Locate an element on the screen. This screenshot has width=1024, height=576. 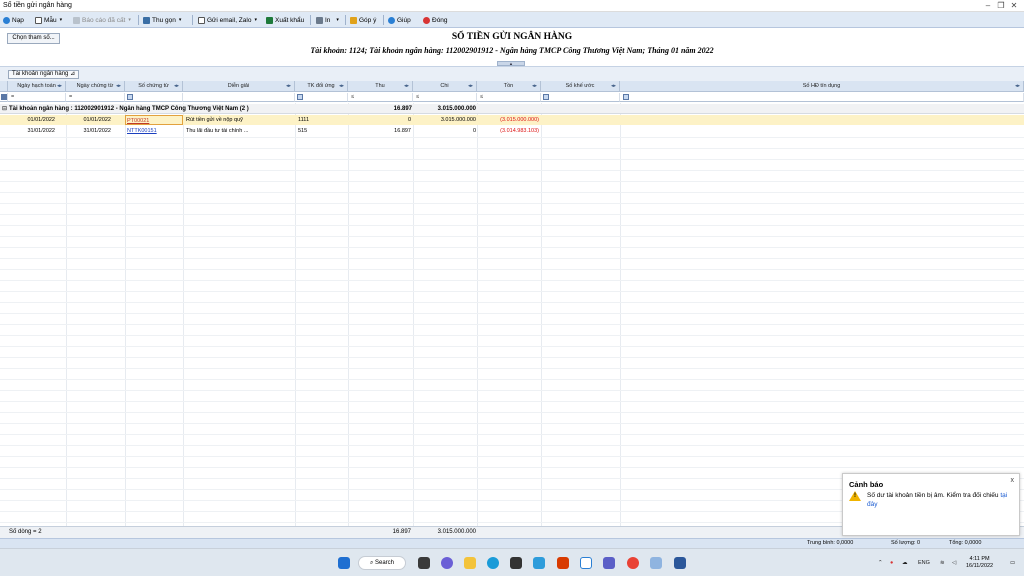
cell-so-chung-tu: NTTK00151 is located at coordinates (155, 131).